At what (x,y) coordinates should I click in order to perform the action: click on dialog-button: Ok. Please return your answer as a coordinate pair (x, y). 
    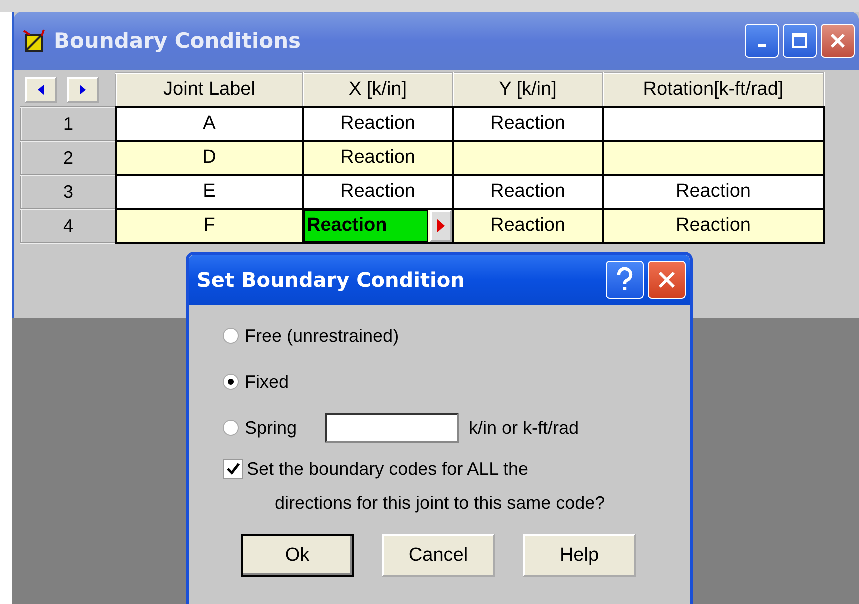
    Looking at the image, I should click on (297, 555).